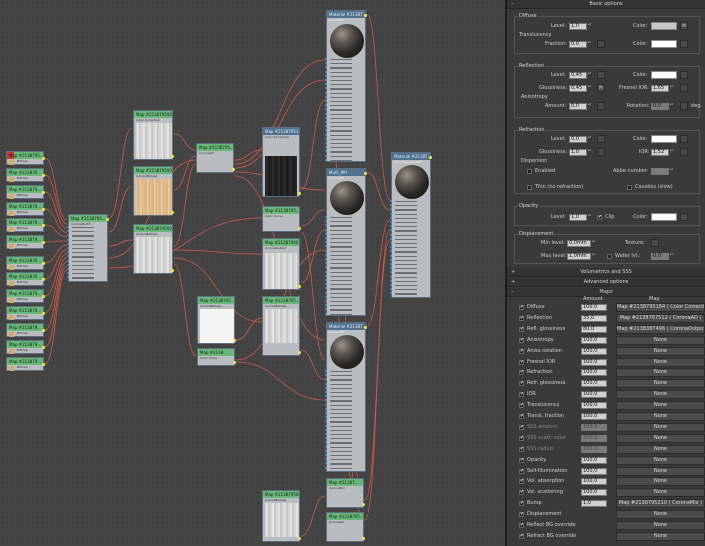 The height and width of the screenshot is (546, 705). I want to click on opacity-color-map-button, so click(684, 217).